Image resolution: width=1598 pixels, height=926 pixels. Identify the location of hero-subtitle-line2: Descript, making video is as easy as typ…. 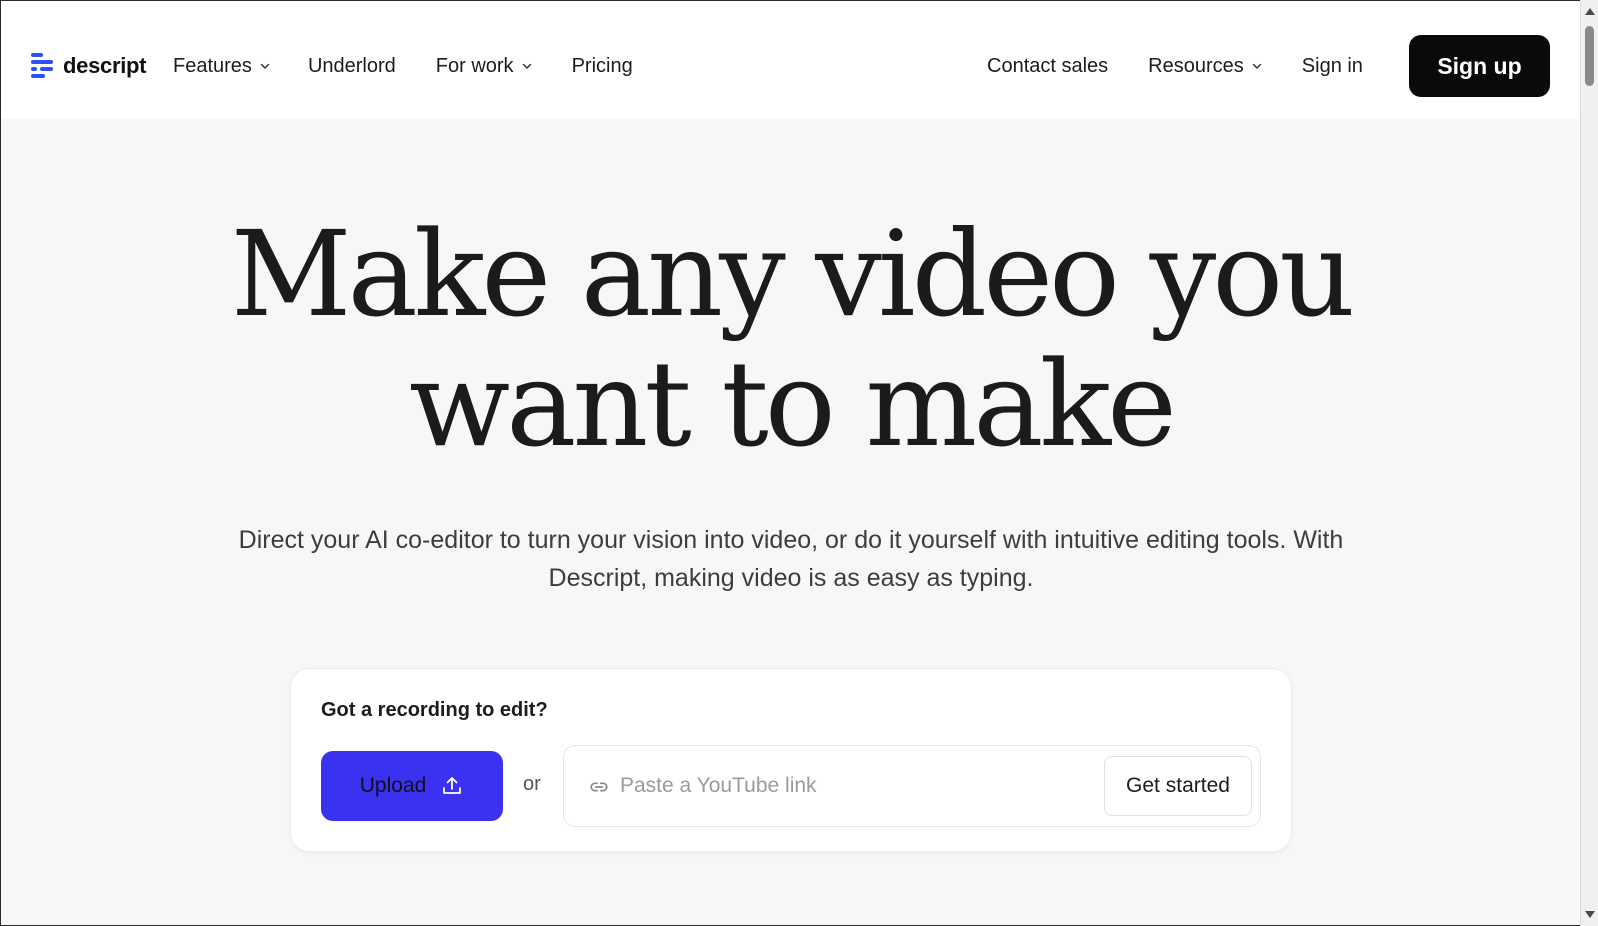
(791, 578).